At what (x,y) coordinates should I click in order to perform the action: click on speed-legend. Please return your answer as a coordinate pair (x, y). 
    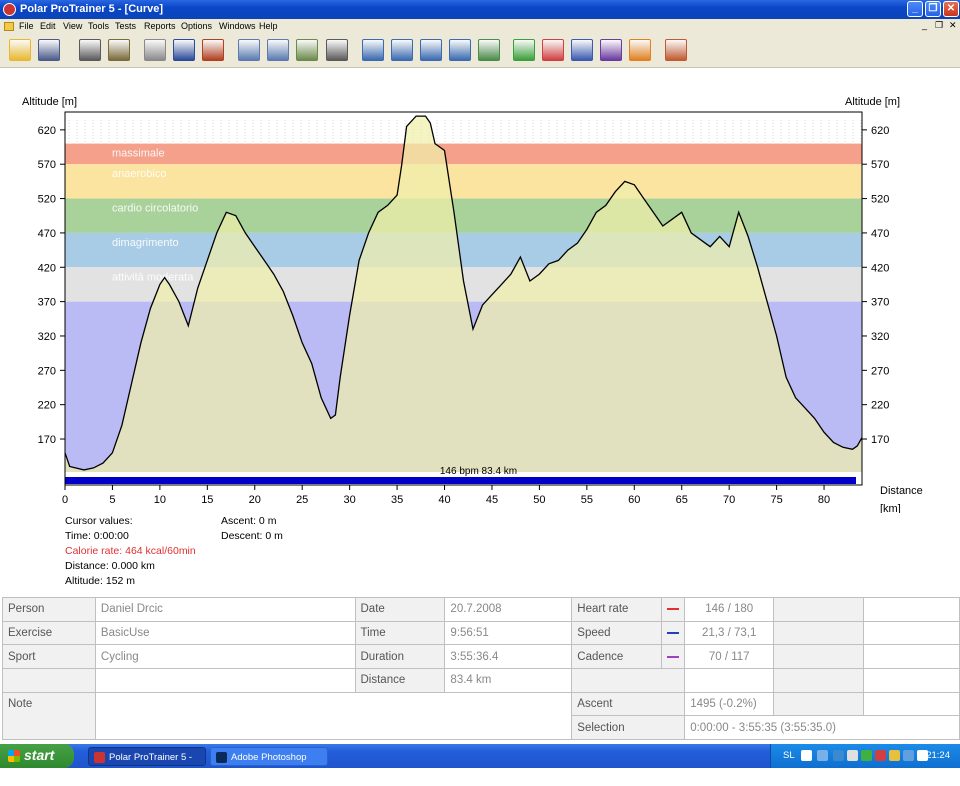
    Looking at the image, I should click on (673, 633).